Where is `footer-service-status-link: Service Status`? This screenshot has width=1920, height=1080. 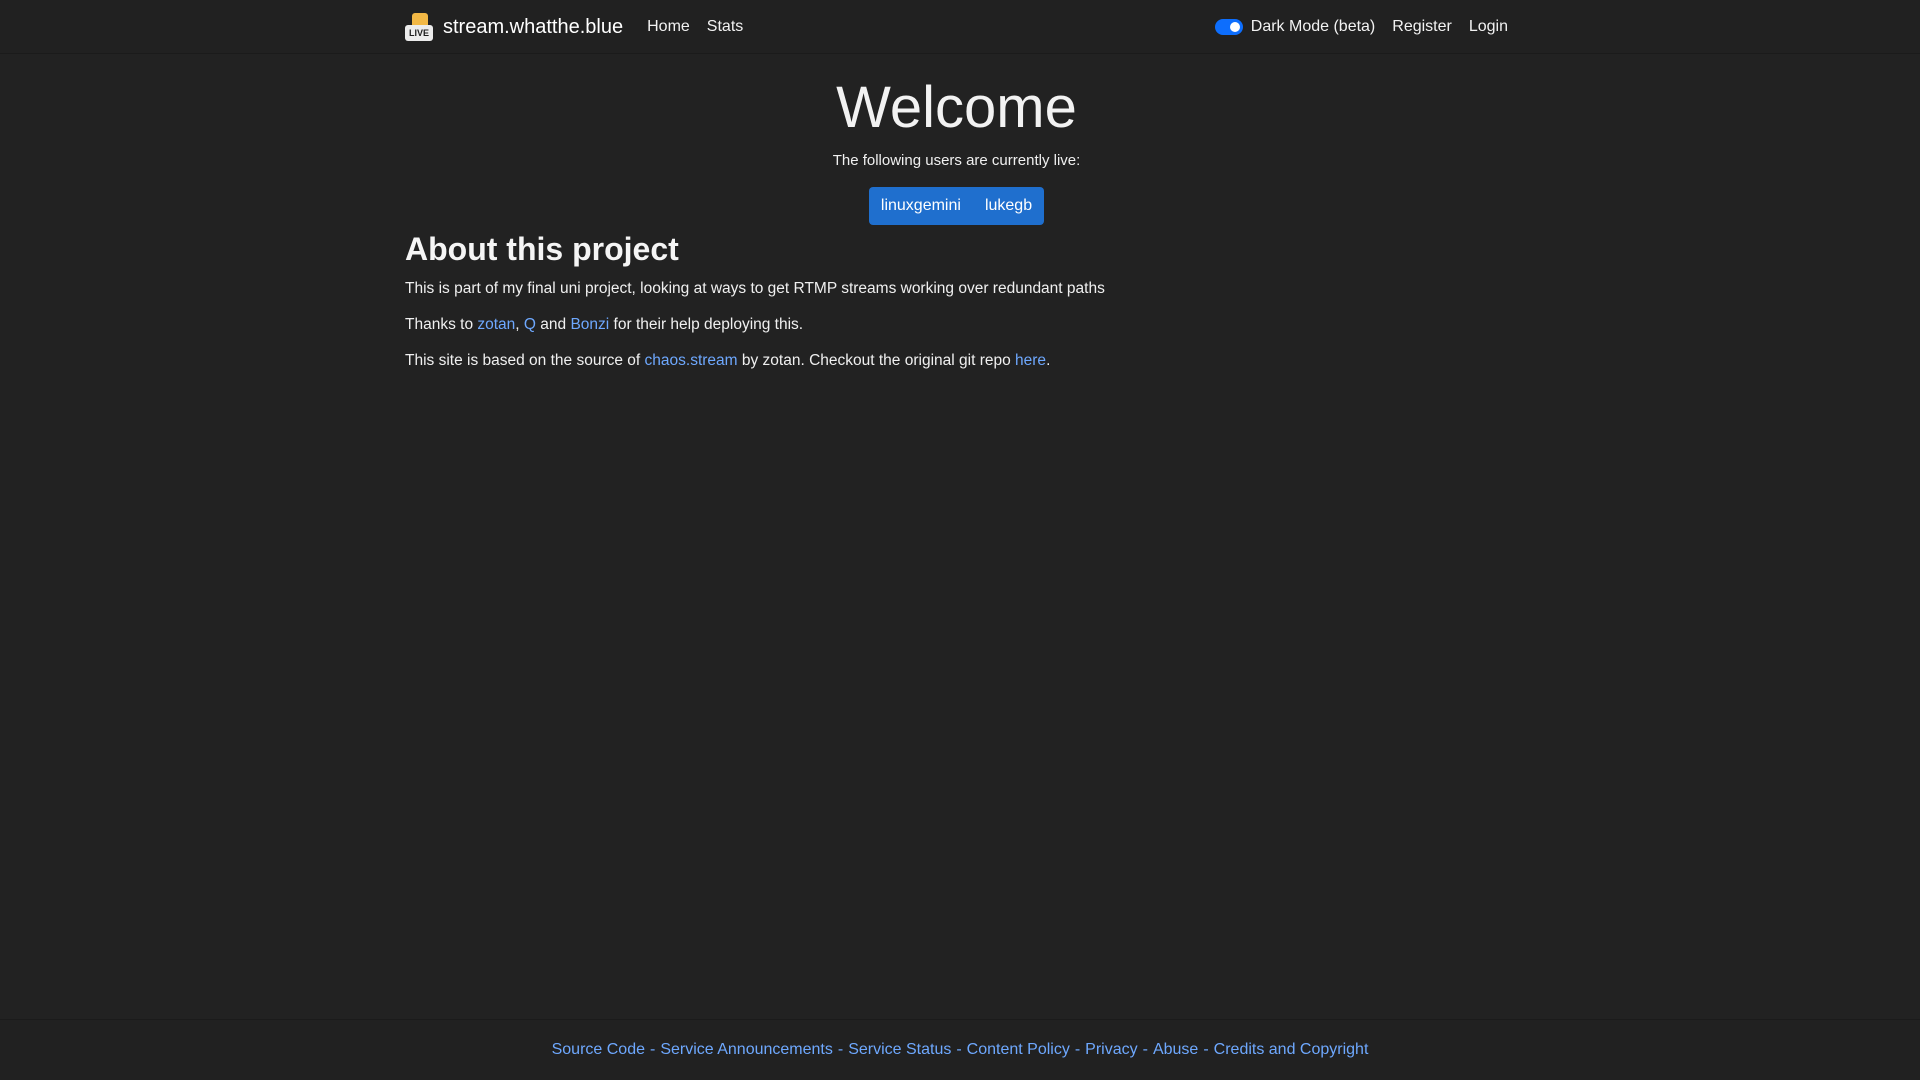 footer-service-status-link: Service Status is located at coordinates (899, 1050).